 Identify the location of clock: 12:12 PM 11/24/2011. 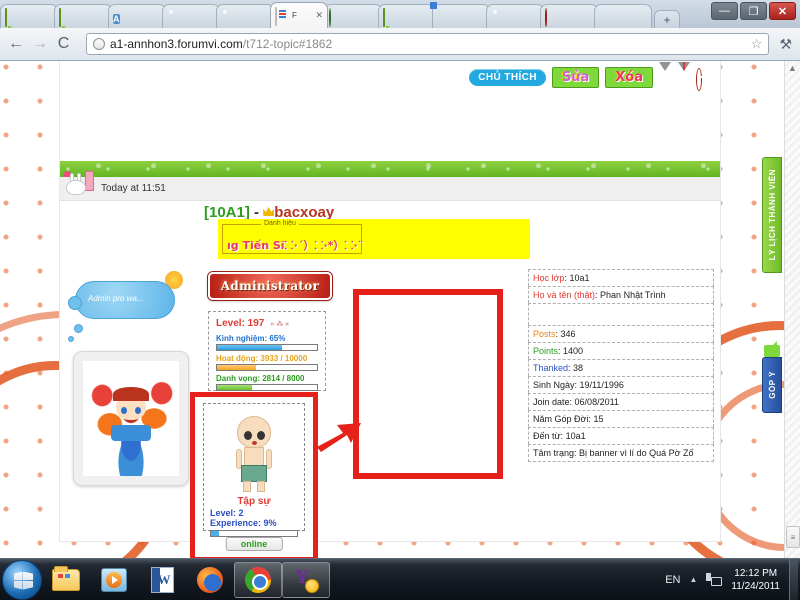
(755, 580).